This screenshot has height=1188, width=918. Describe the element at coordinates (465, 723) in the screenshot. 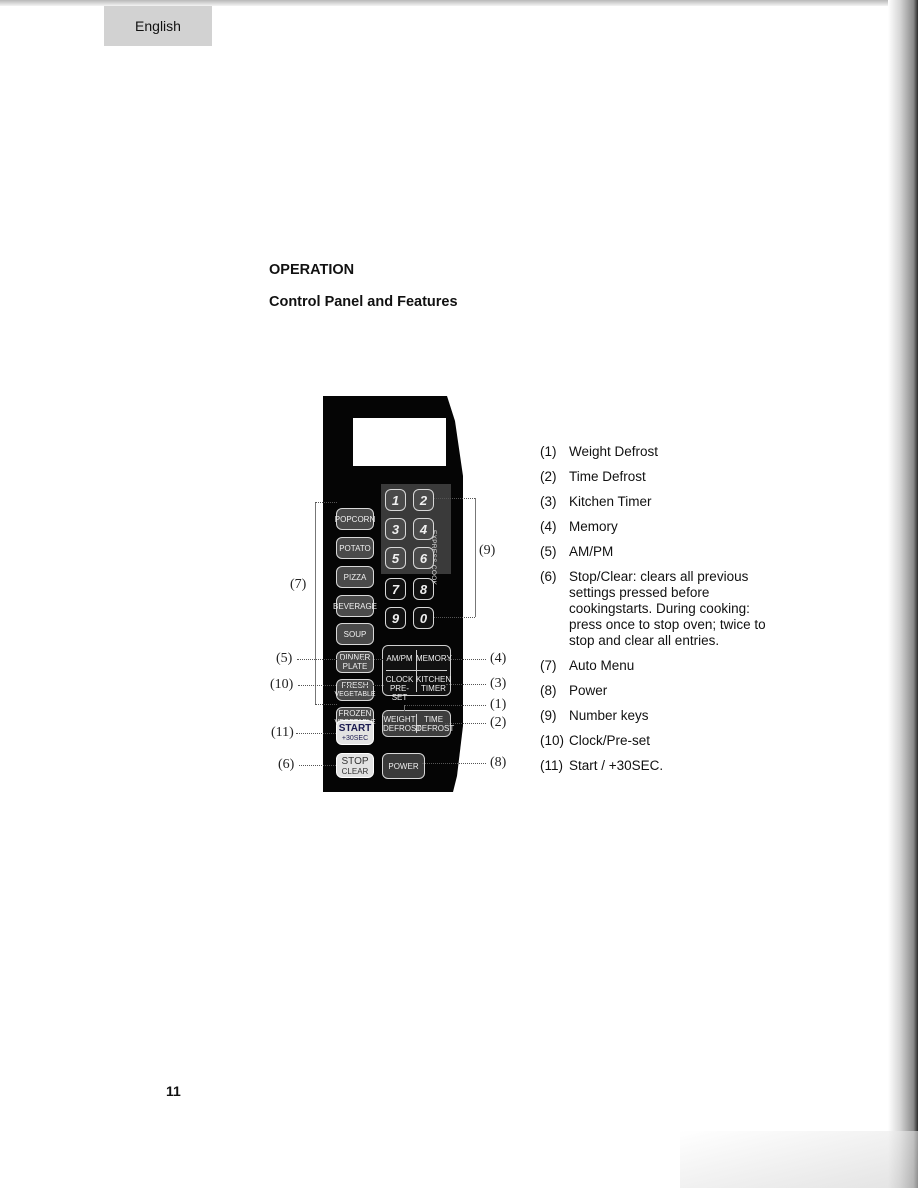

I see `callout-2-line` at that location.